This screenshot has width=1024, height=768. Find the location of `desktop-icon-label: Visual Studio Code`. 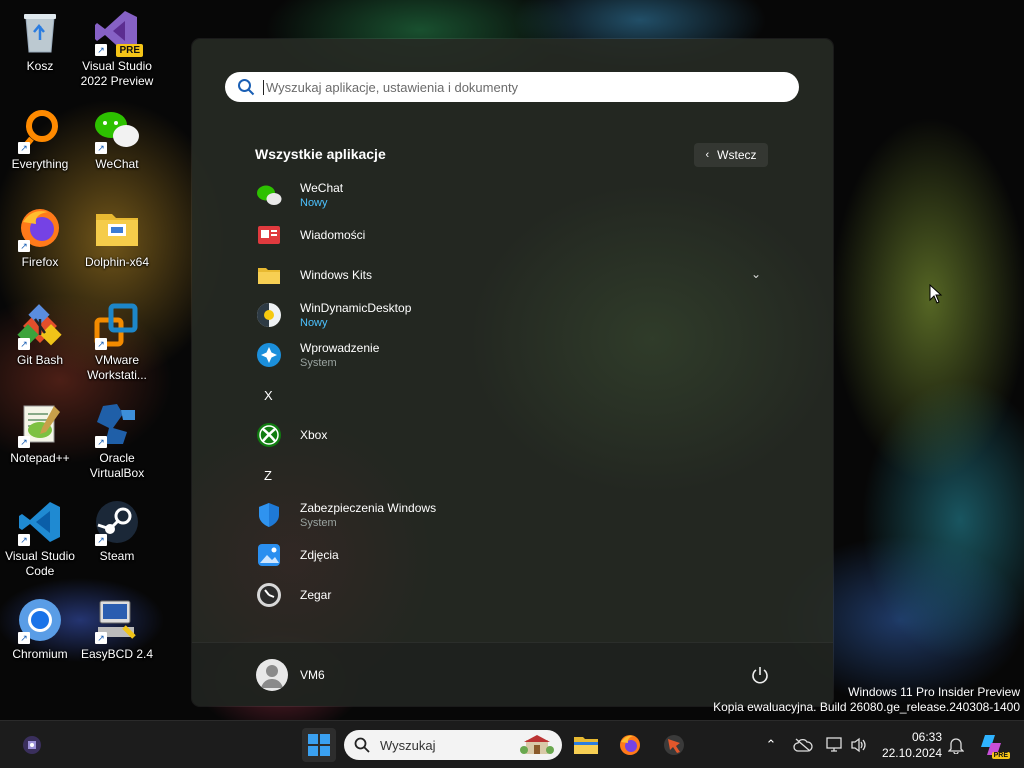

desktop-icon-label: Visual Studio Code is located at coordinates (40, 563).